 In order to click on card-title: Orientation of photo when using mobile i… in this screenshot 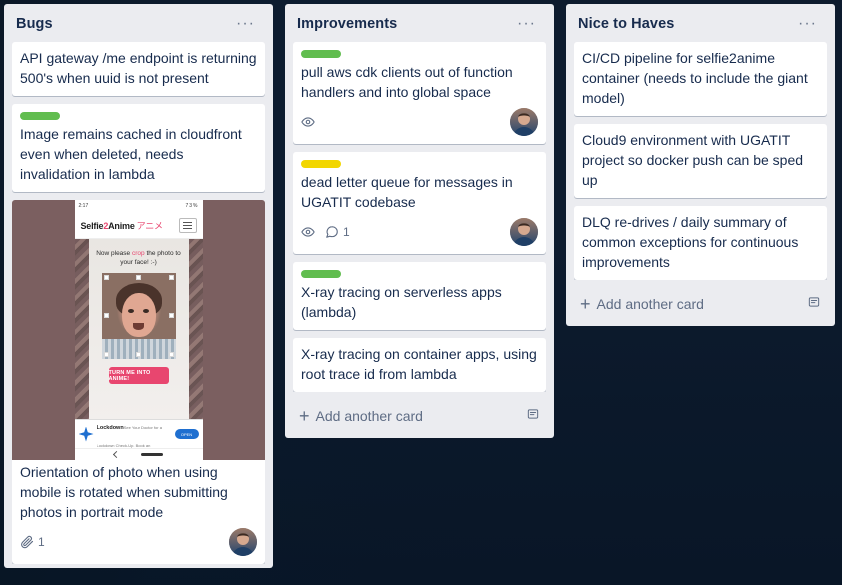, I will do `click(124, 492)`.